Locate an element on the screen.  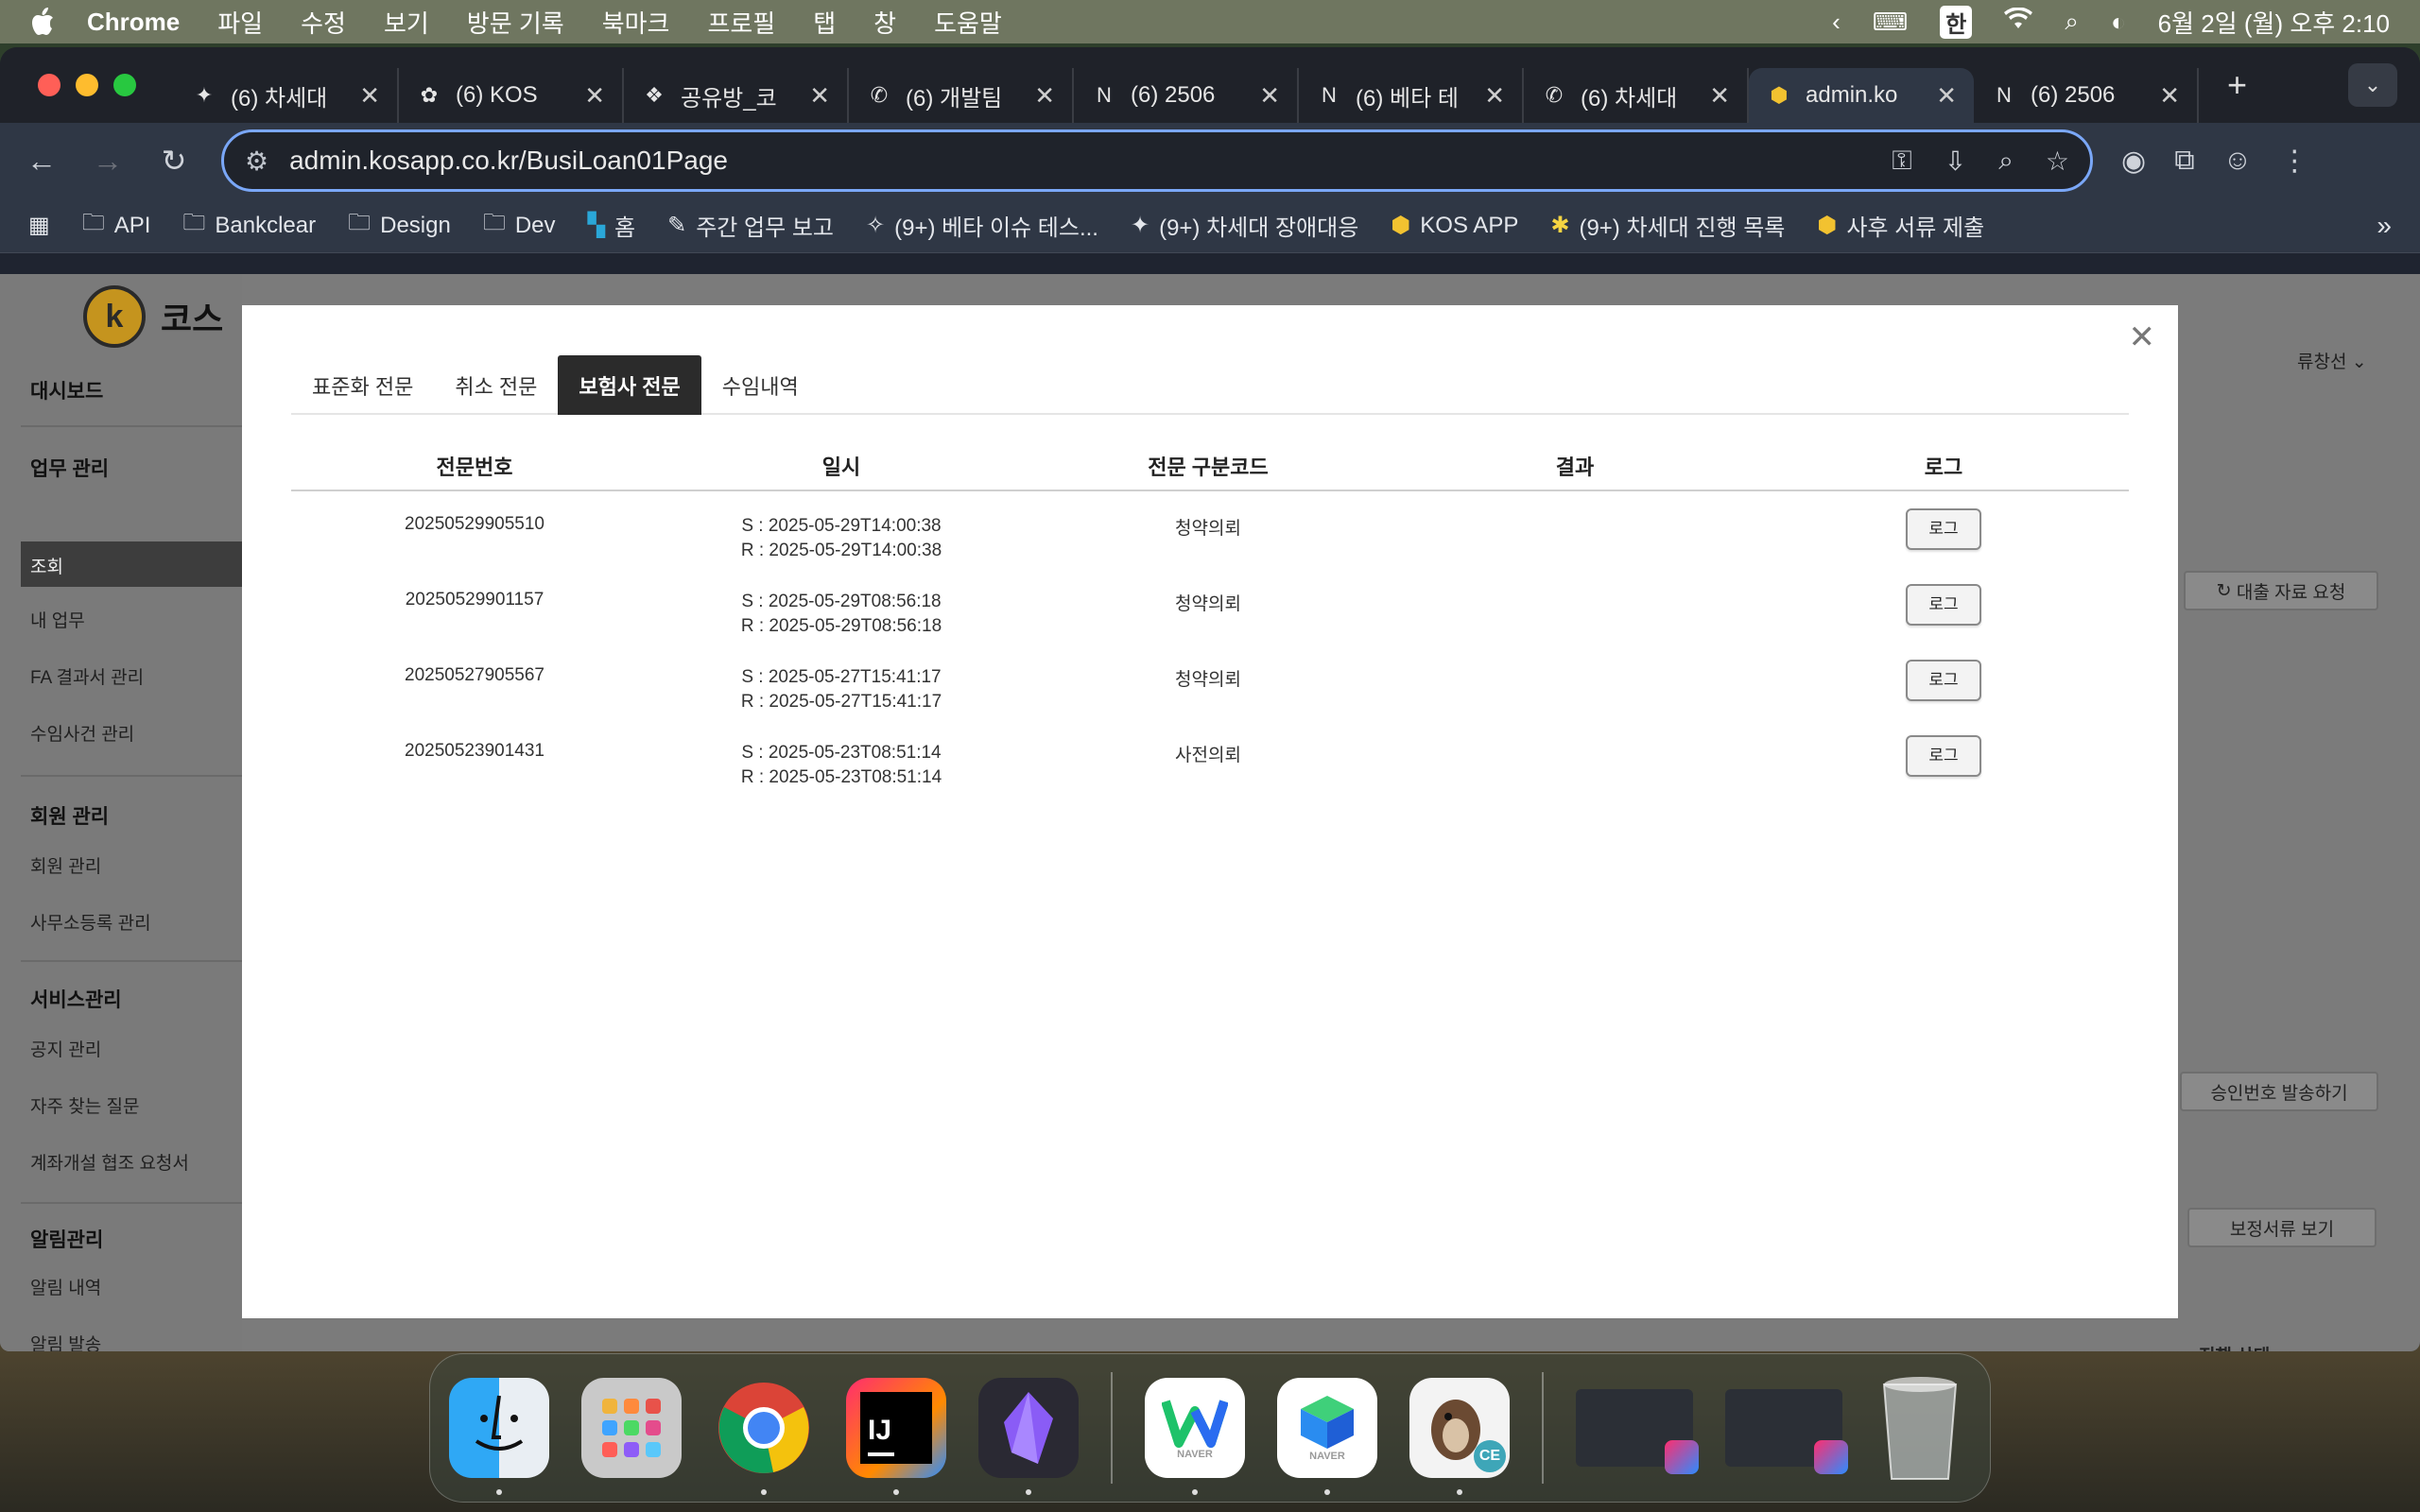
naver-whale-icon: NAVER is located at coordinates (1195, 1436).